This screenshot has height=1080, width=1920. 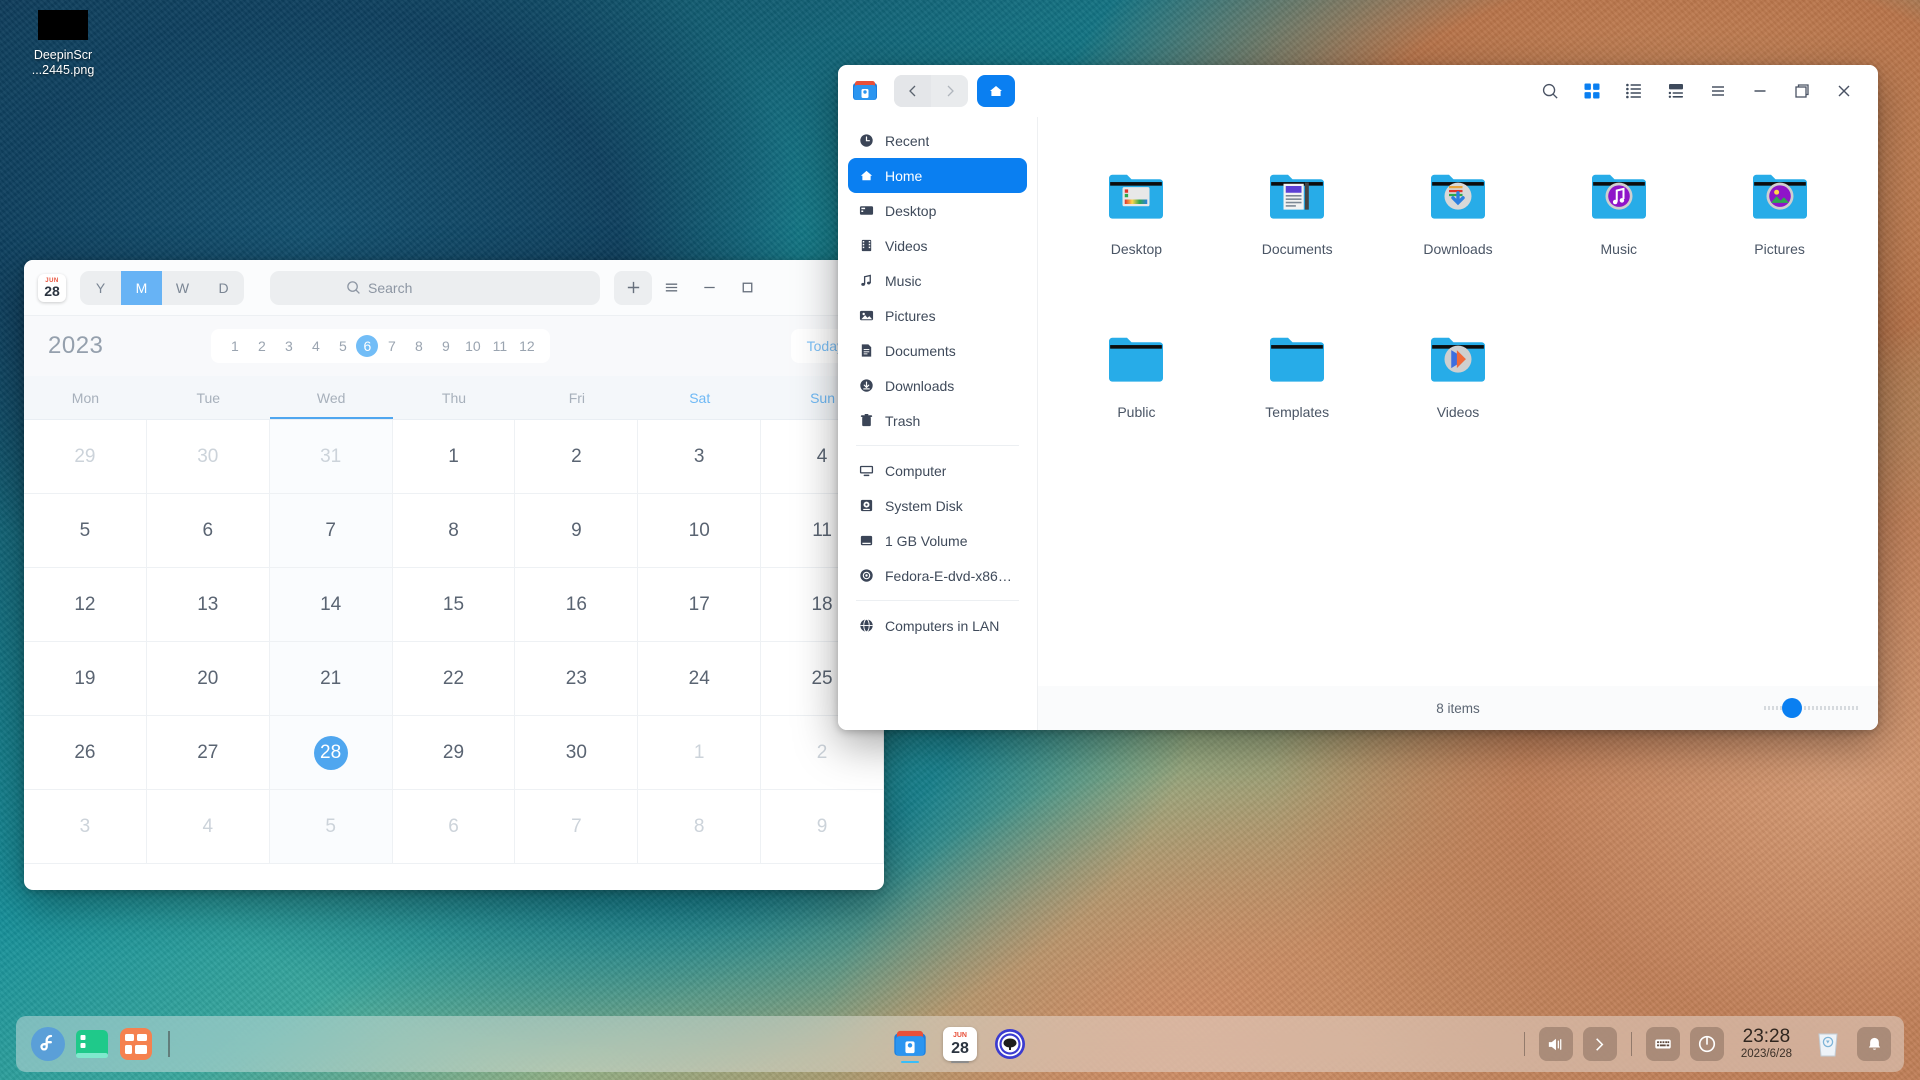 What do you see at coordinates (454, 679) in the screenshot?
I see `calendar-day-cell: 22` at bounding box center [454, 679].